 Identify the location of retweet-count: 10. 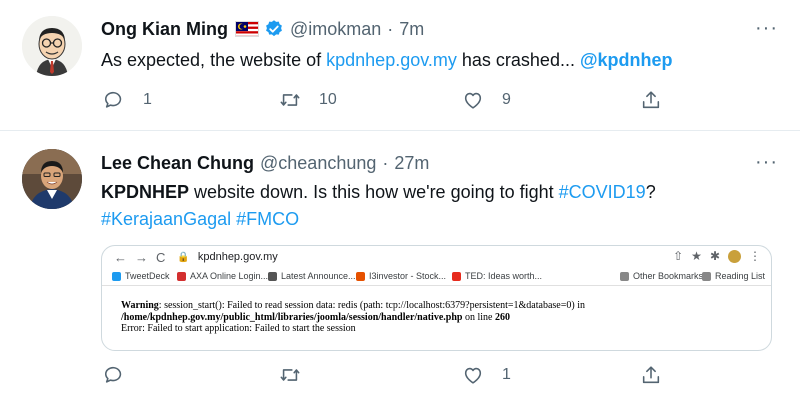
(328, 99).